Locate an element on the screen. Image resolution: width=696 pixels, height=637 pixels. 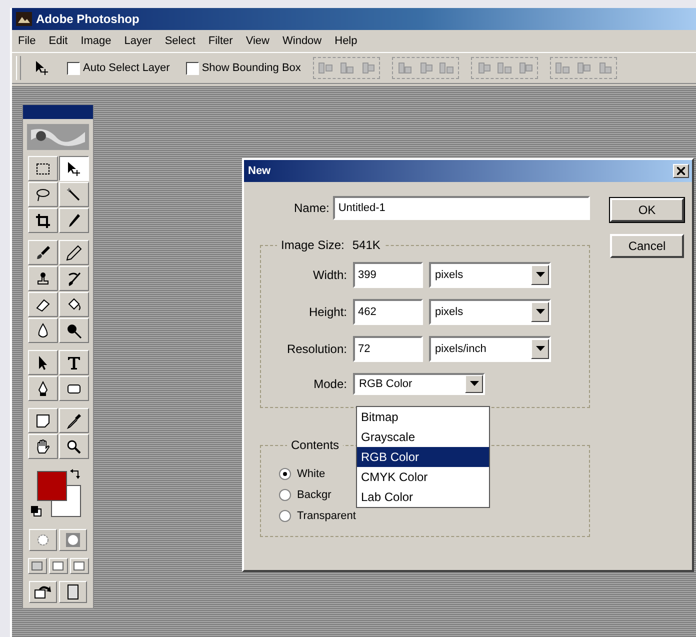
close-button is located at coordinates (681, 171).